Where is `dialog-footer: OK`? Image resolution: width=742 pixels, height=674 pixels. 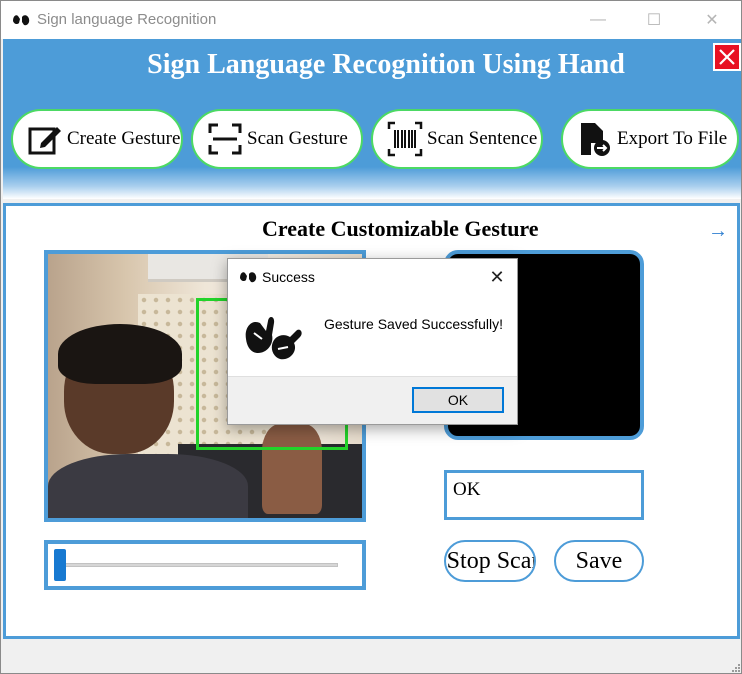
dialog-footer: OK is located at coordinates (372, 400).